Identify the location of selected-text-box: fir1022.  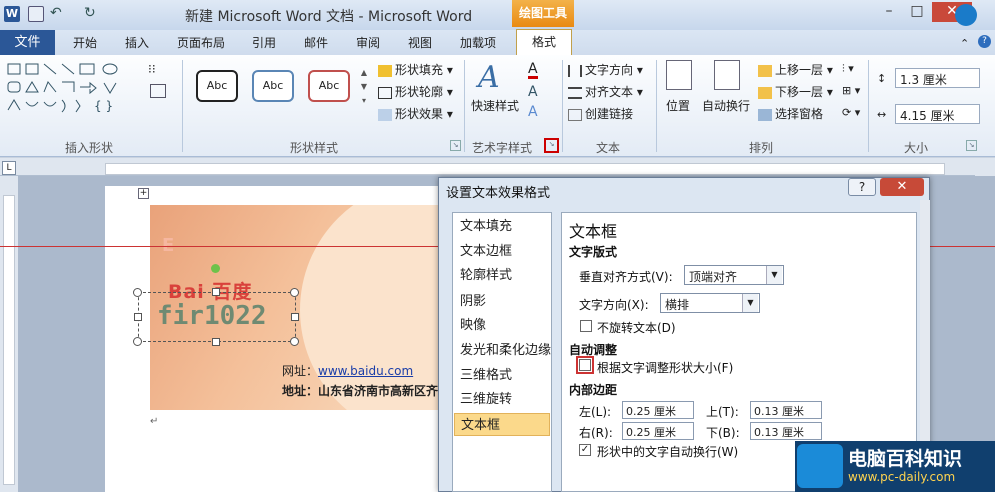
(217, 317).